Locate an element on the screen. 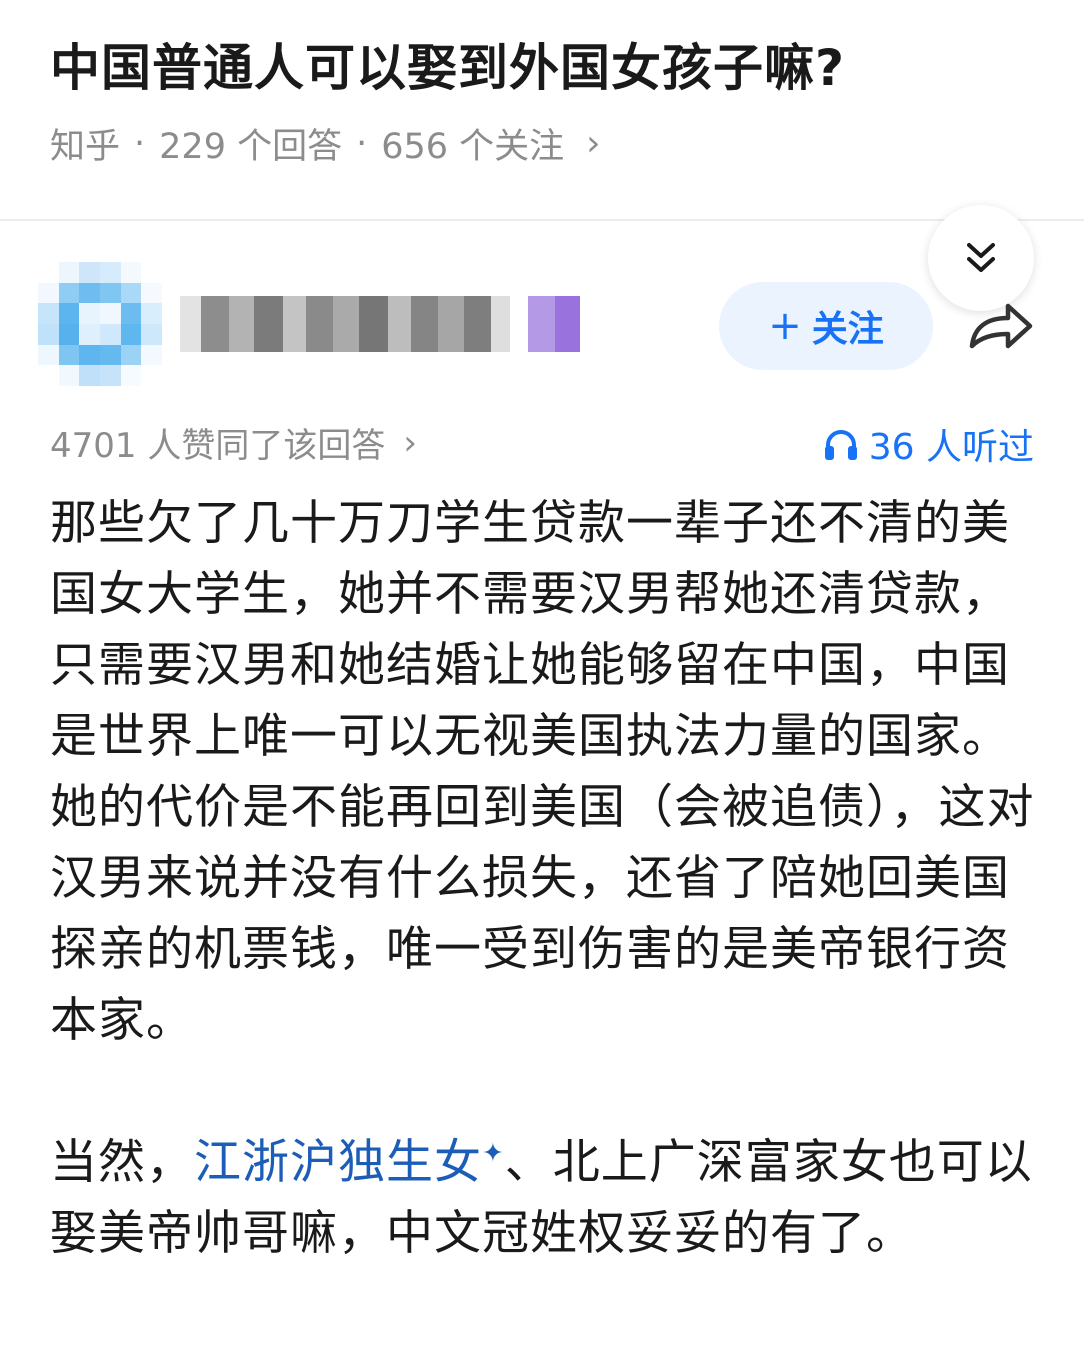  follow-button: + 关注 is located at coordinates (826, 326).